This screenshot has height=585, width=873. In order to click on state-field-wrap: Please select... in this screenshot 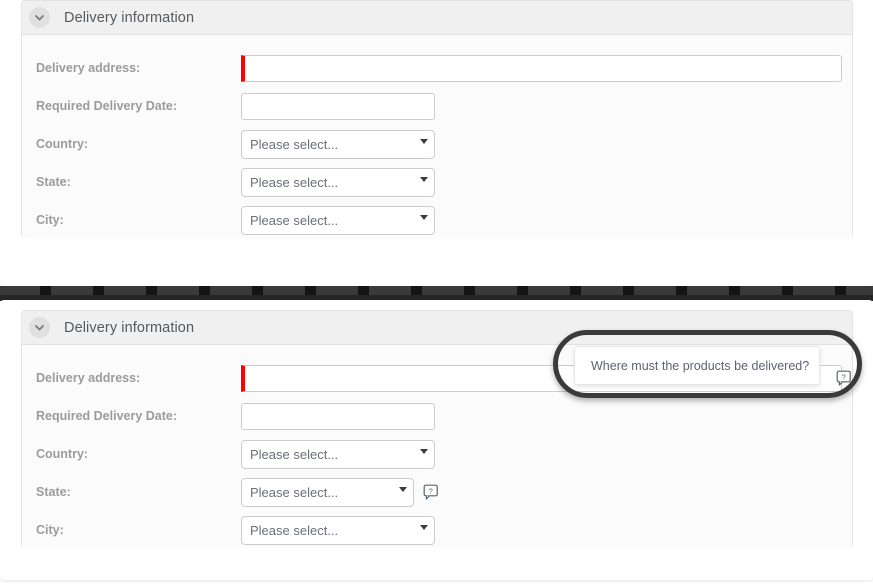, I will do `click(338, 182)`.